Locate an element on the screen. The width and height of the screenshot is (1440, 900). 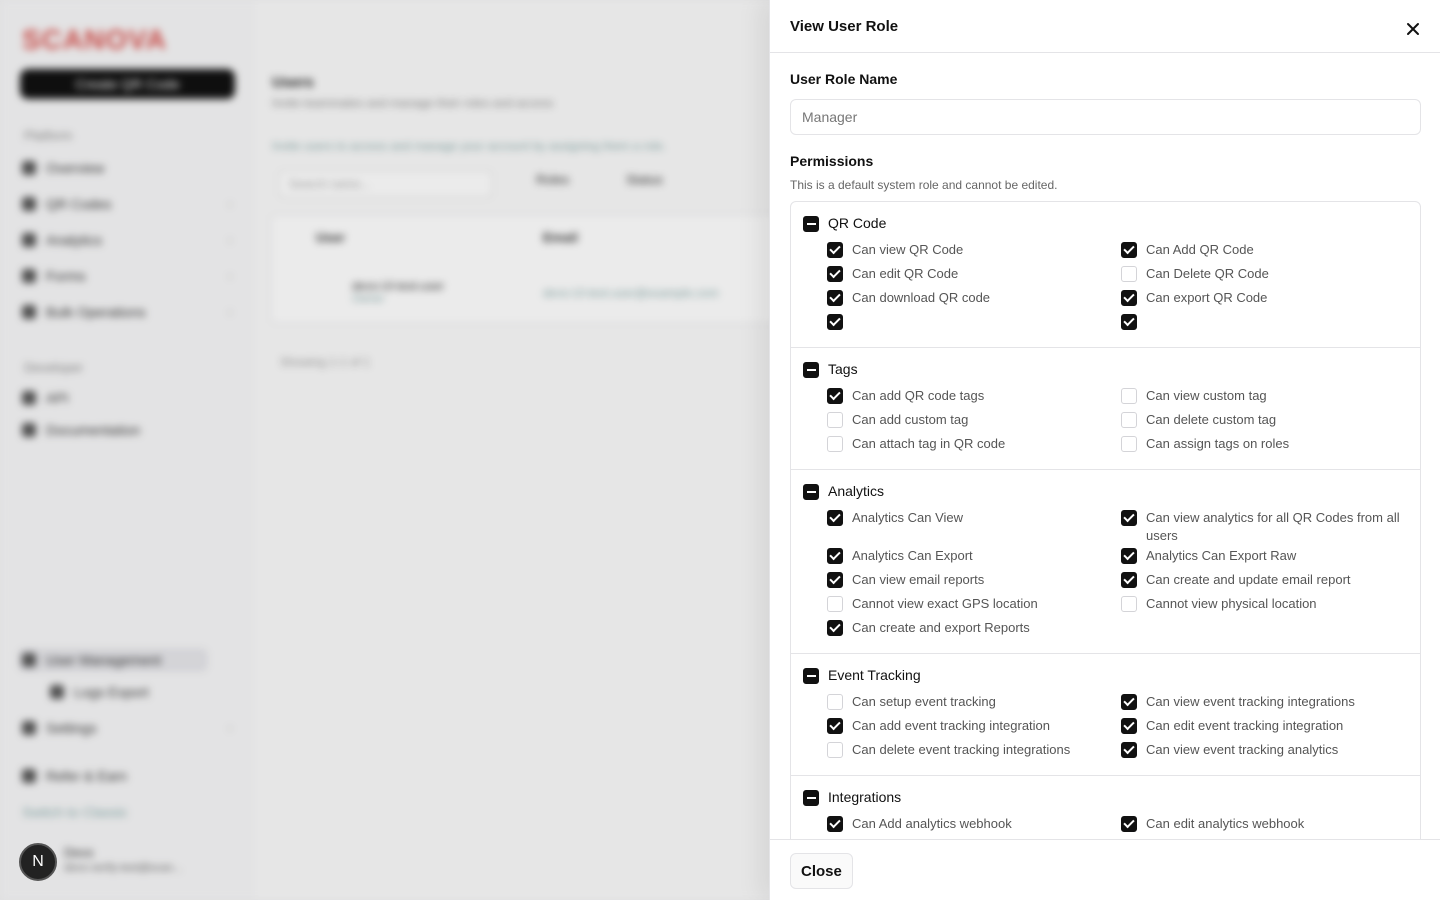
permission-group-header: Analytics is located at coordinates (1105, 491).